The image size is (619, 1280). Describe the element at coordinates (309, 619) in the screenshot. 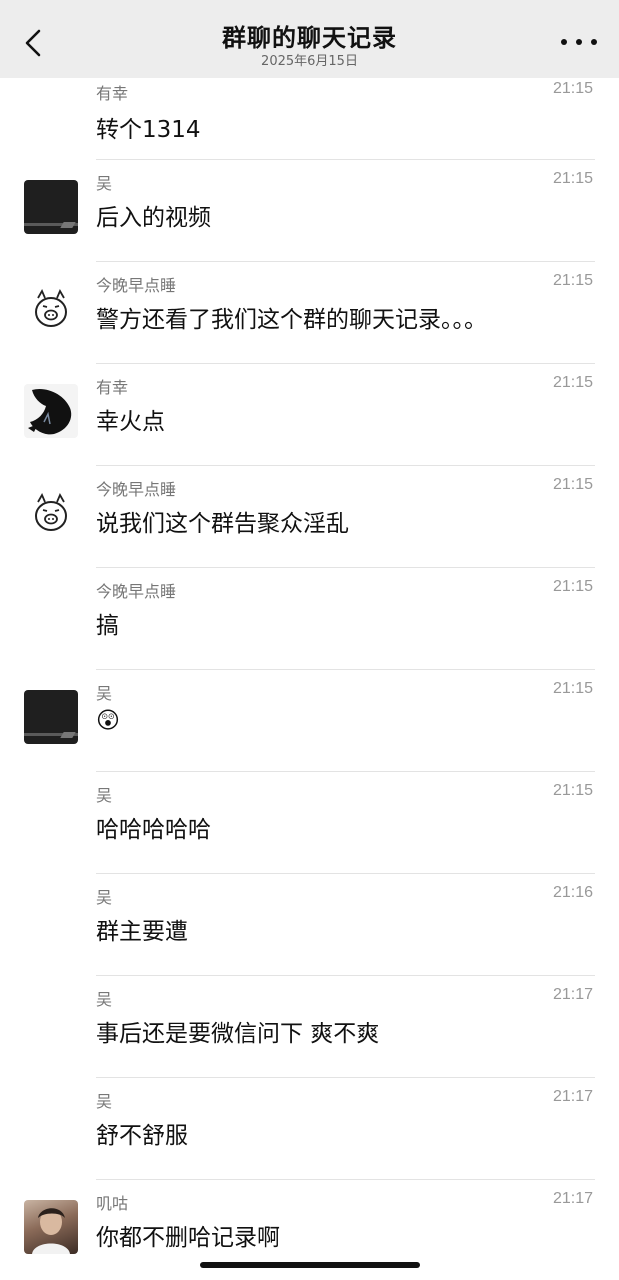

I see `list-item: 今晚早点睡 21:15 搞` at that location.